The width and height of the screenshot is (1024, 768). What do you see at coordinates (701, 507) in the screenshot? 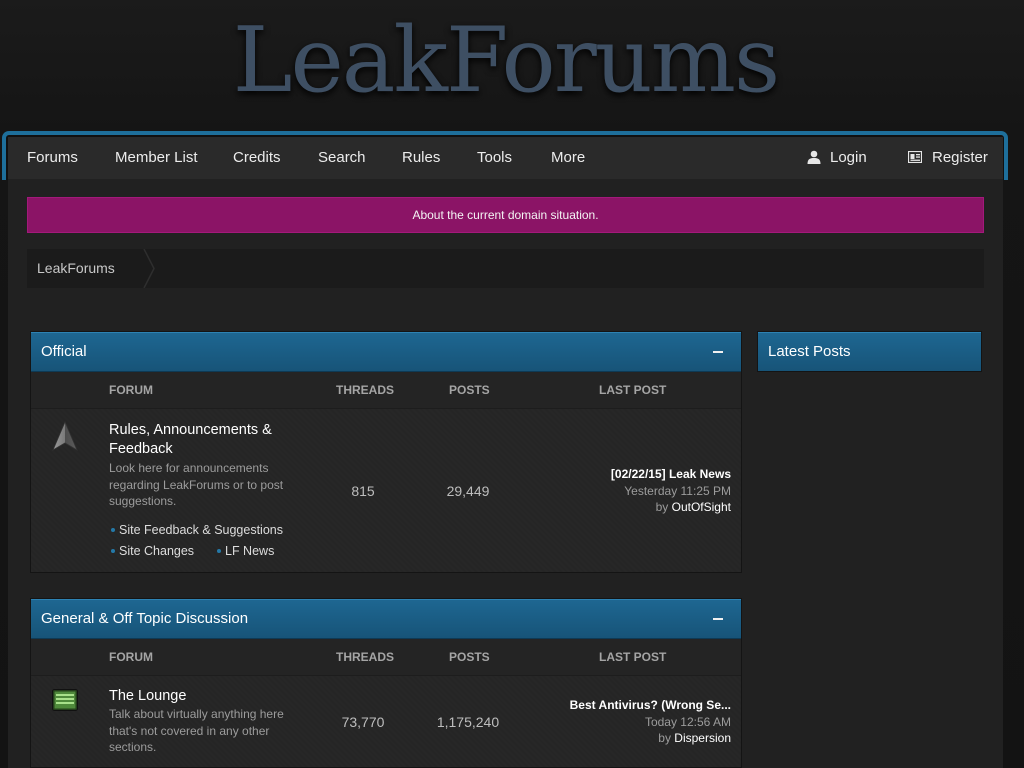
I see `last-post-user: OutOfSight` at bounding box center [701, 507].